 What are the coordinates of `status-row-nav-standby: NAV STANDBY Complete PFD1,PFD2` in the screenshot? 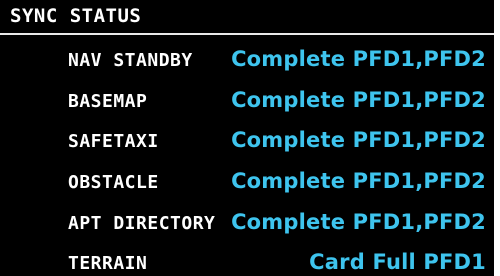 It's located at (247, 60).